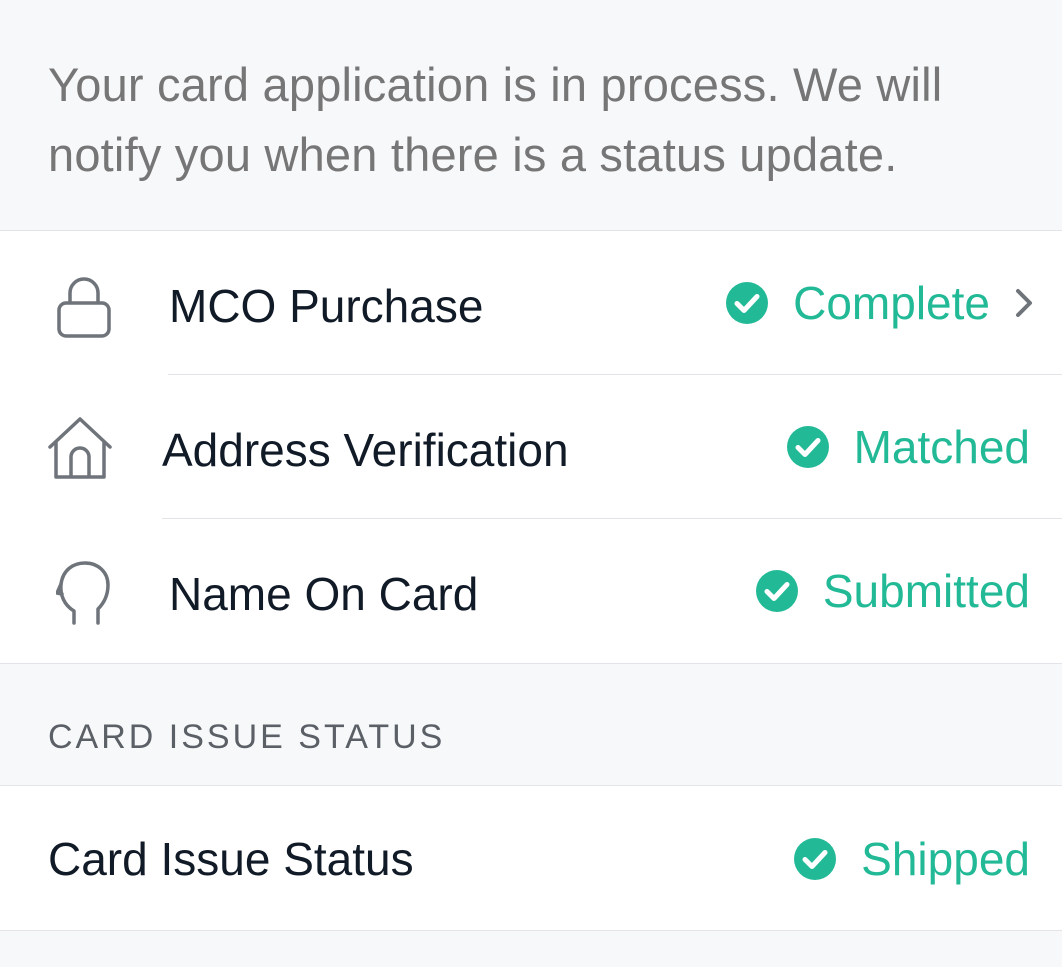 This screenshot has width=1062, height=967. What do you see at coordinates (1024, 303) in the screenshot?
I see `chevron-right-icon` at bounding box center [1024, 303].